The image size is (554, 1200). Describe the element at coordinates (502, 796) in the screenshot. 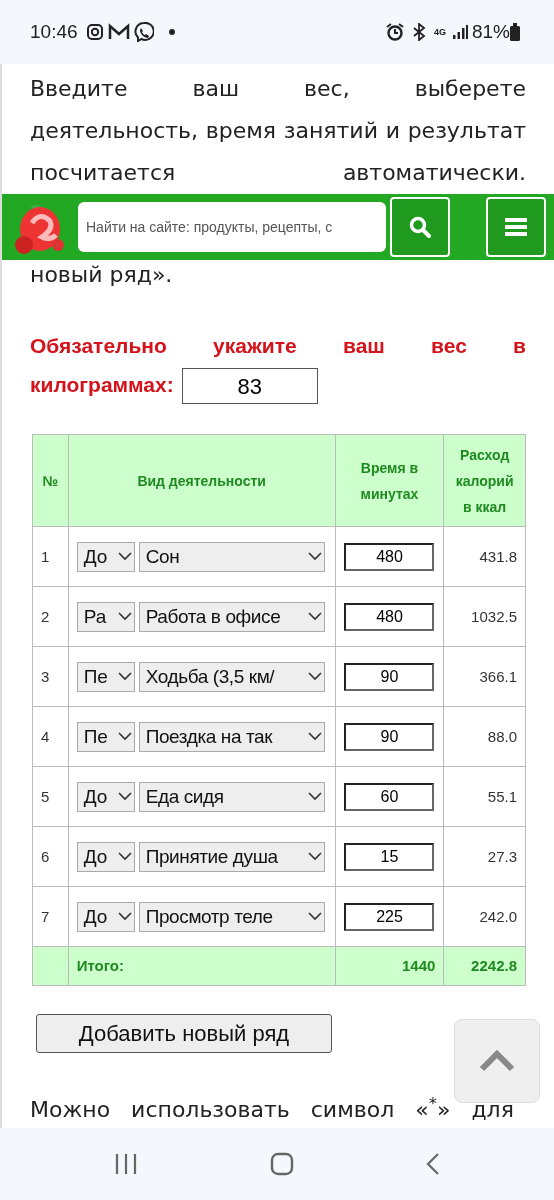

I see `calories-value: 55.1` at that location.